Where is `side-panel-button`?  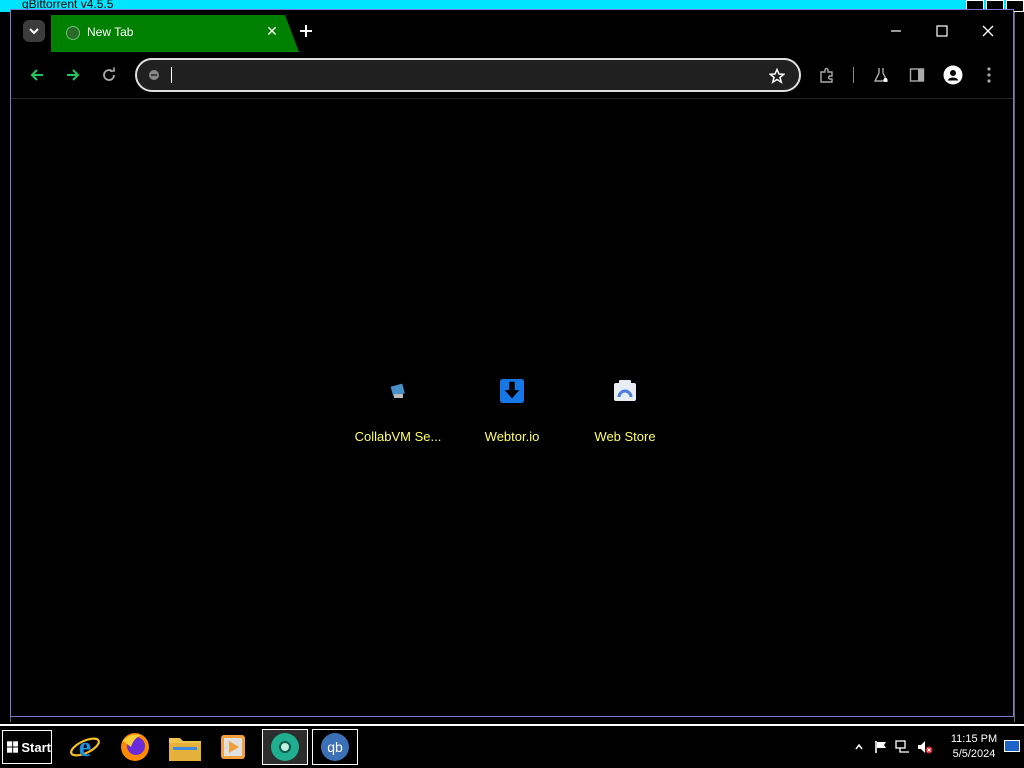 side-panel-button is located at coordinates (917, 75).